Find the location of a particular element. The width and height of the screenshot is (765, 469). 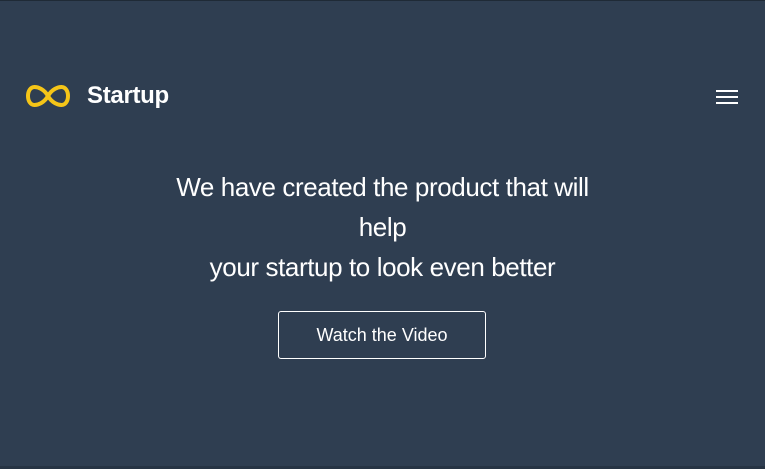

brand-logo: Startup is located at coordinates (97, 96).